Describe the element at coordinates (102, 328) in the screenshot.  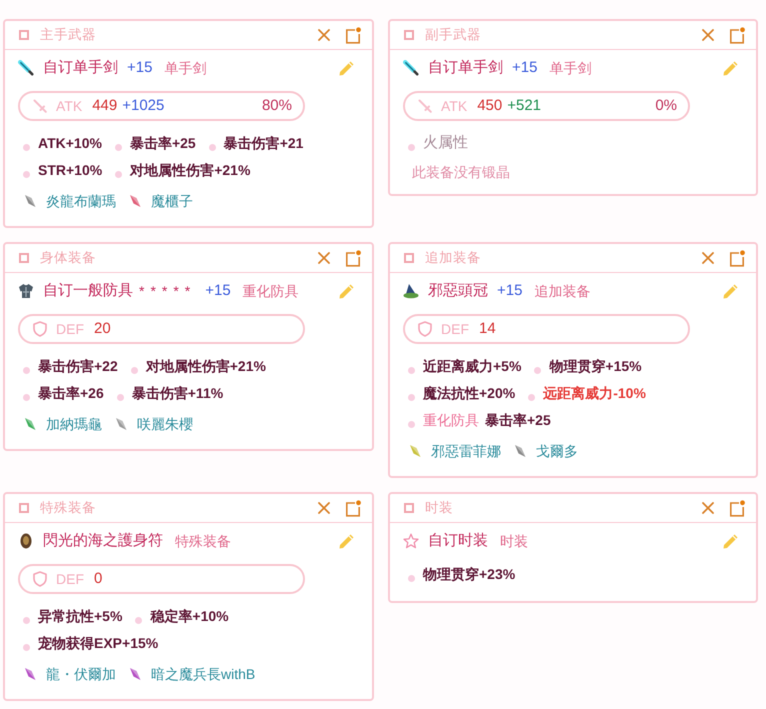
I see `base-value: 20` at that location.